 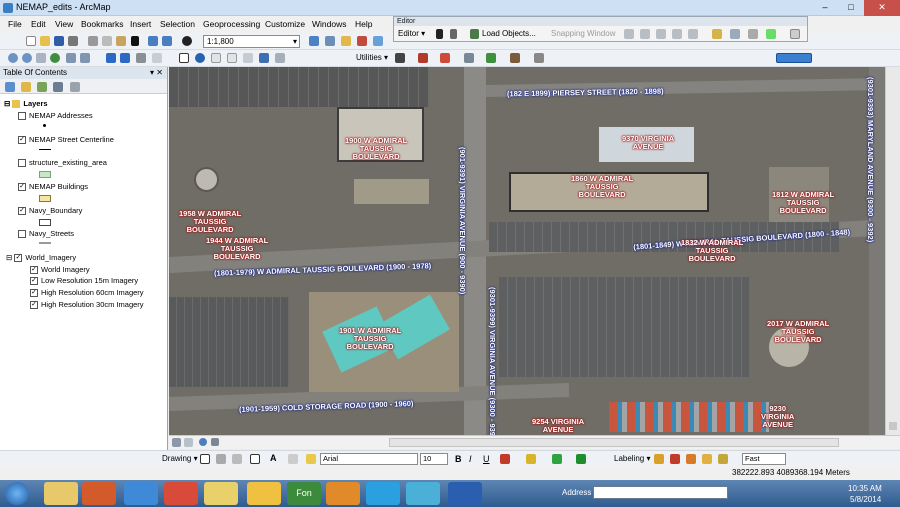 I want to click on skype-taskbar-icon, so click(x=383, y=493).